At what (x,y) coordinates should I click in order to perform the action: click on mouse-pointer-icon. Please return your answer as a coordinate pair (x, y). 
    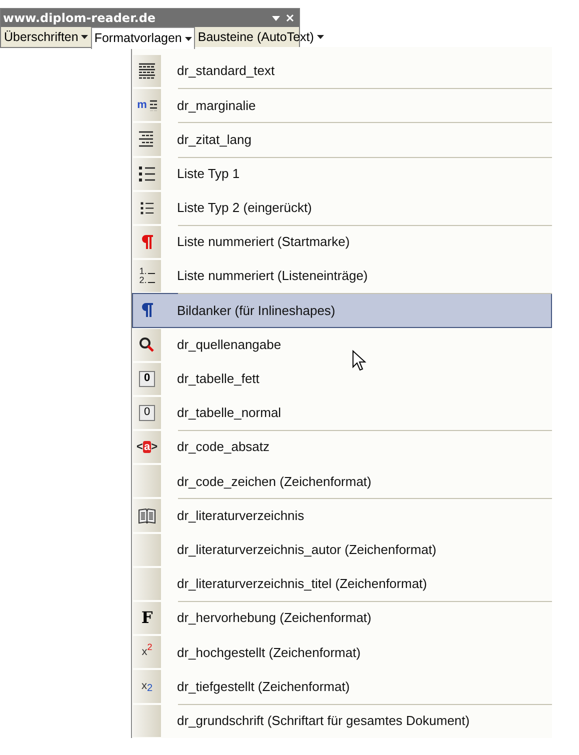
    Looking at the image, I should click on (360, 361).